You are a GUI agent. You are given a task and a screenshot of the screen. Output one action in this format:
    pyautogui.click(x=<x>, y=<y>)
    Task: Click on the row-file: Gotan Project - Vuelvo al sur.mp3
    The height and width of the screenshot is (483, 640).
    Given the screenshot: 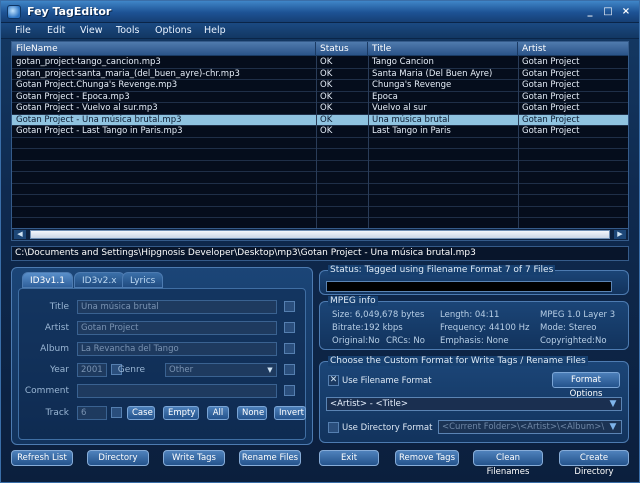 What is the action you would take?
    pyautogui.click(x=87, y=108)
    